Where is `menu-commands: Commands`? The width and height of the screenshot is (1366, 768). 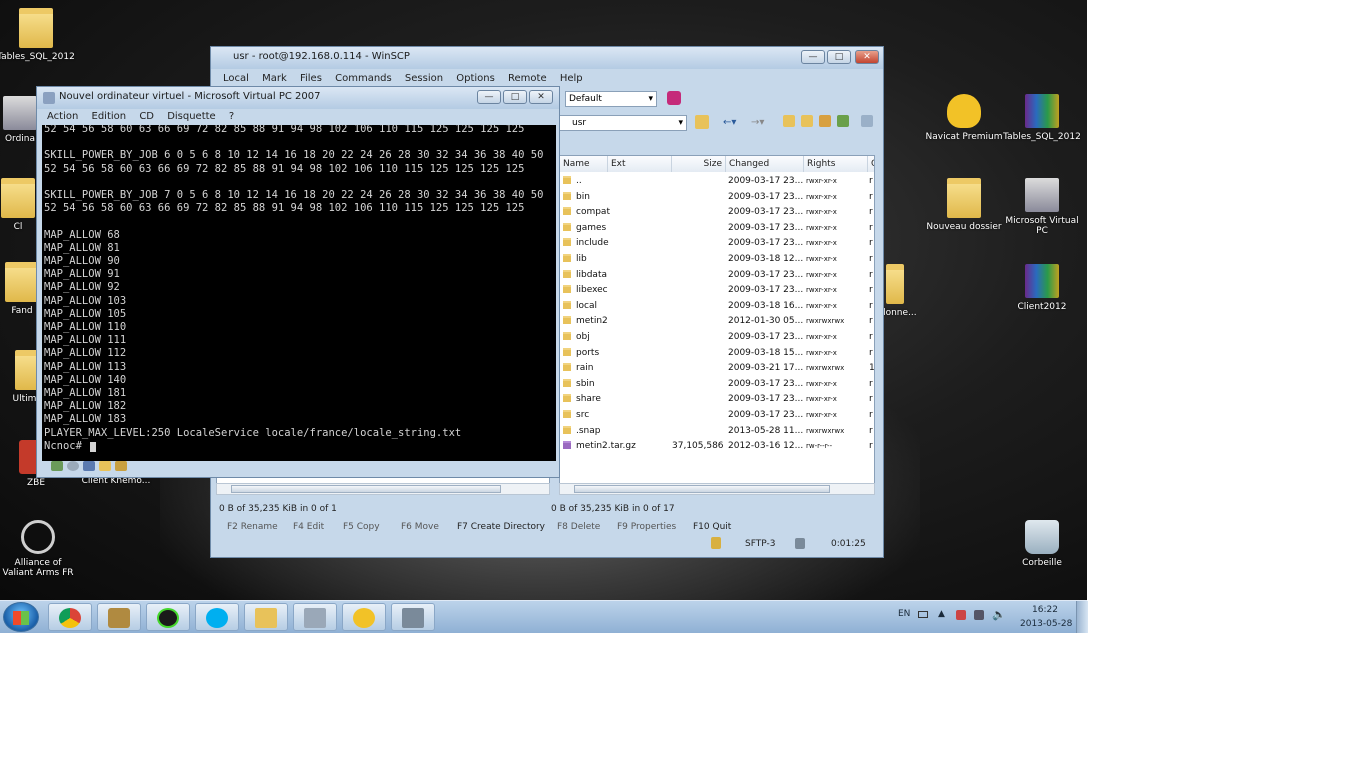
menu-commands: Commands is located at coordinates (363, 78).